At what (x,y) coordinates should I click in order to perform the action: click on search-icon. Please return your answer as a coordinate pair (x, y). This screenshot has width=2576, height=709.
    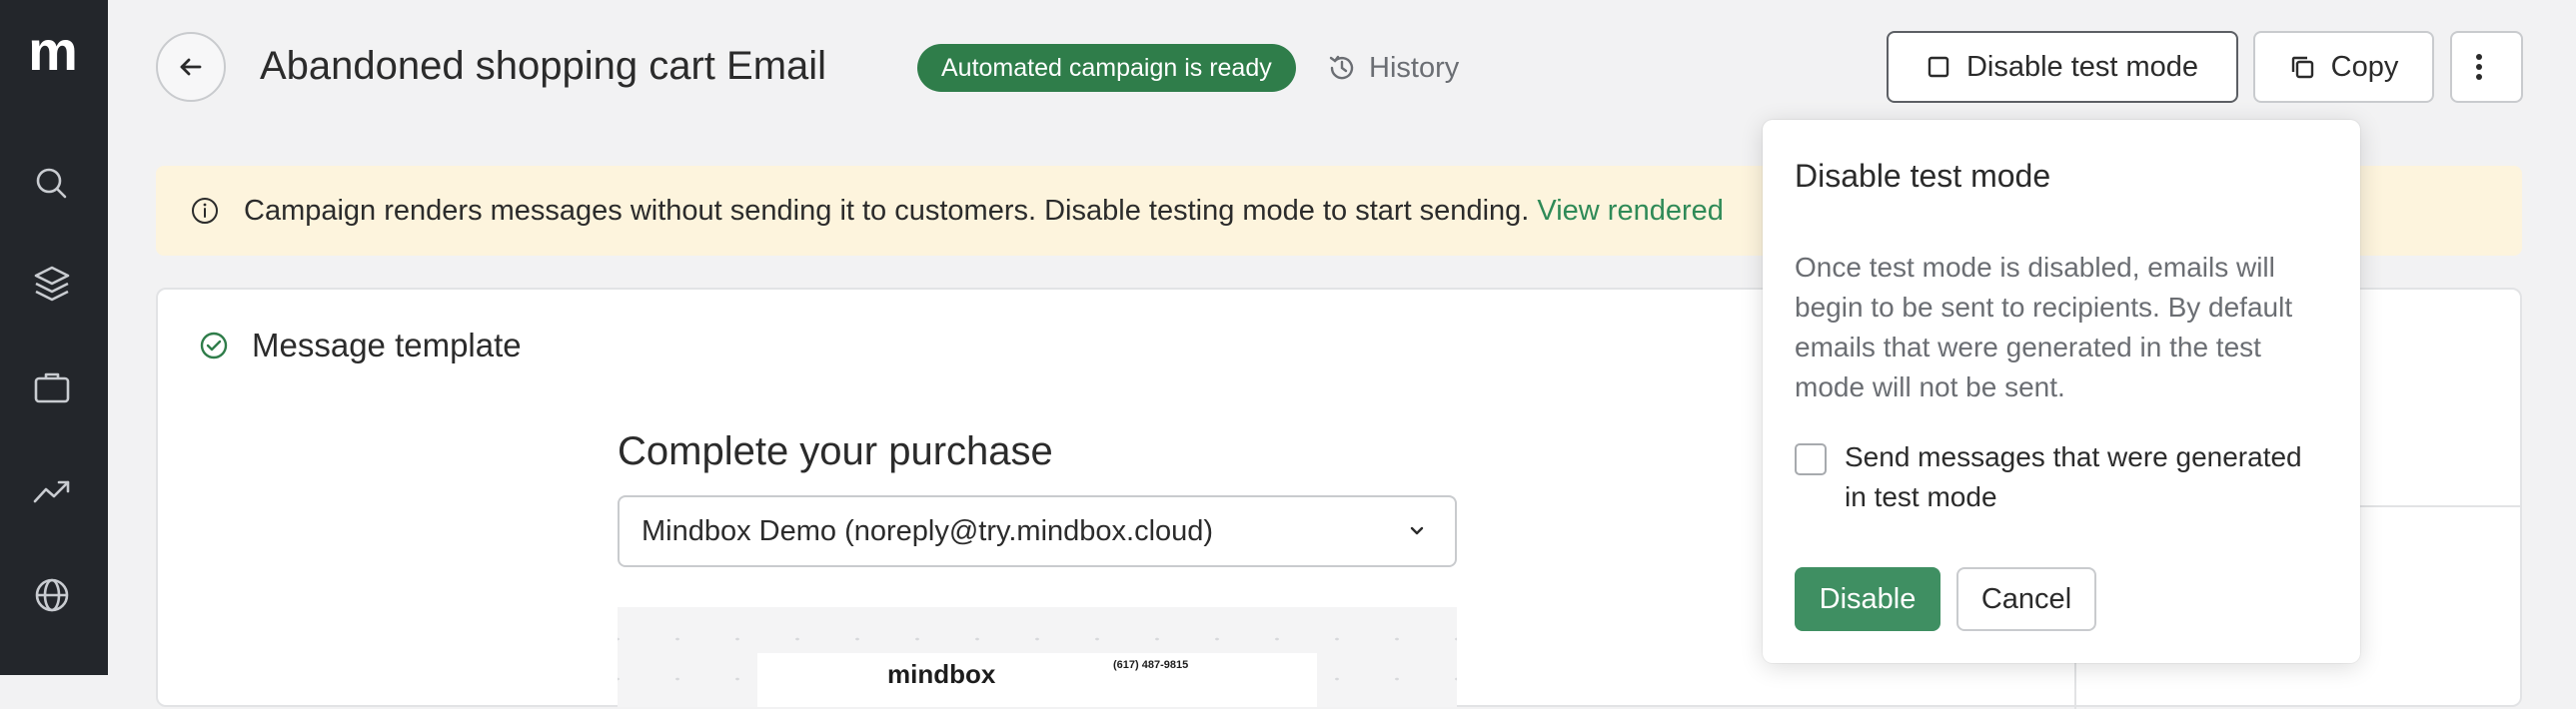
    Looking at the image, I should click on (52, 184).